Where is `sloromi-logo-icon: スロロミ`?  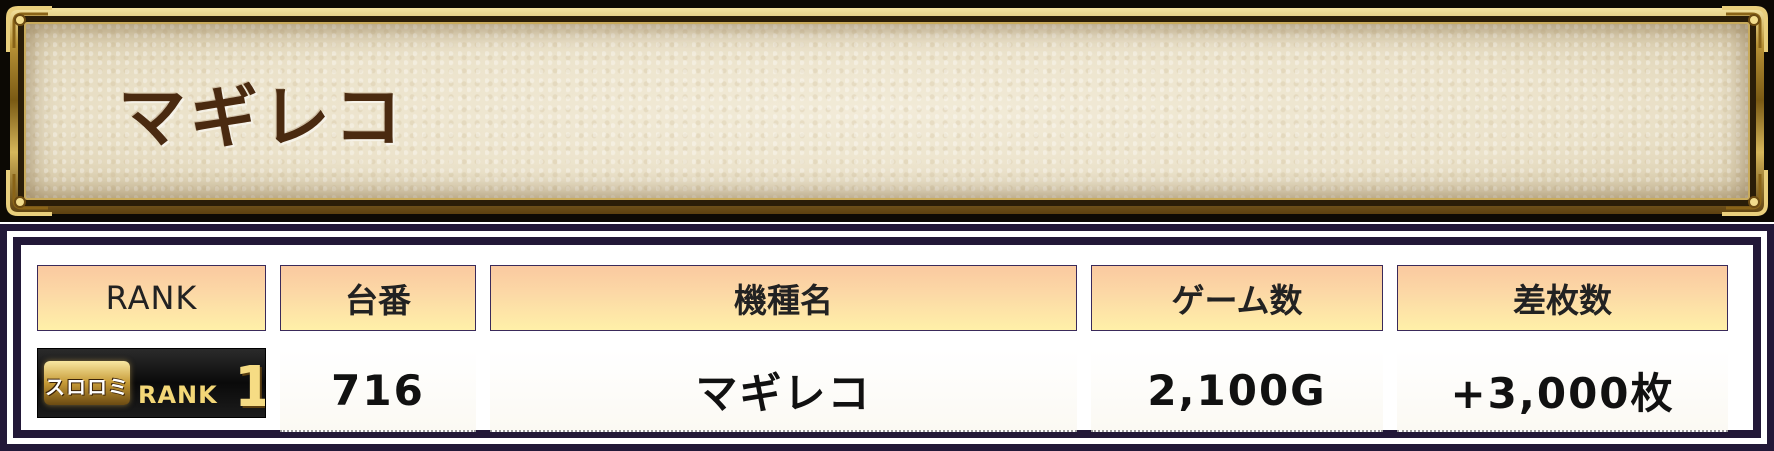
sloromi-logo-icon: スロロミ is located at coordinates (87, 383).